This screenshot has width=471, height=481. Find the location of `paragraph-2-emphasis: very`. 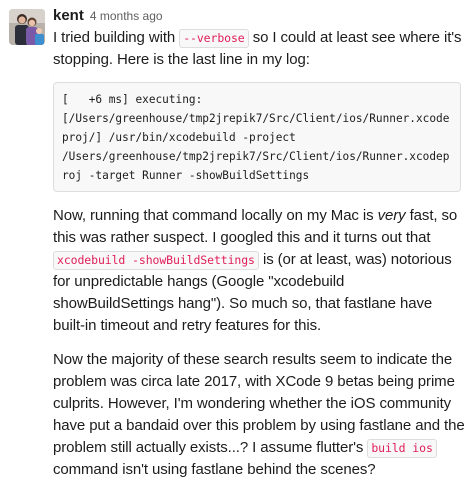

paragraph-2-emphasis: very is located at coordinates (391, 215).